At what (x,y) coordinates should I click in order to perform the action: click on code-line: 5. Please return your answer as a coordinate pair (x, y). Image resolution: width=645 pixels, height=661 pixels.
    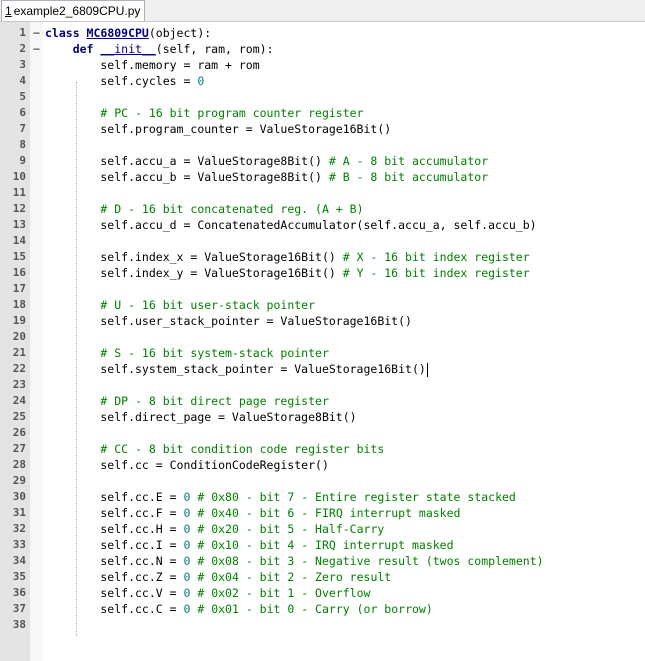
    Looking at the image, I should click on (322, 97).